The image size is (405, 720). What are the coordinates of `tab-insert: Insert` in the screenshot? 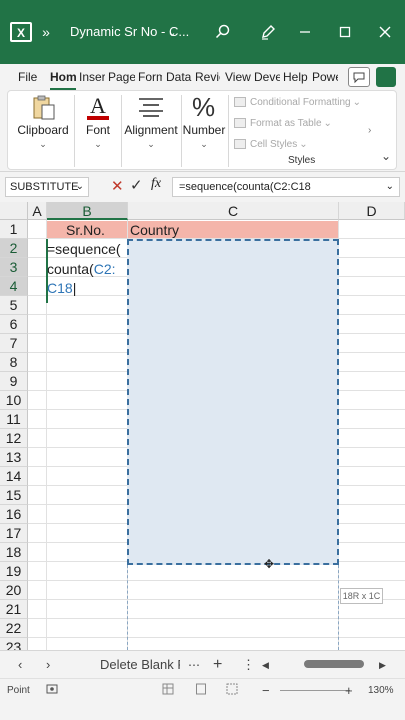 It's located at (92, 77).